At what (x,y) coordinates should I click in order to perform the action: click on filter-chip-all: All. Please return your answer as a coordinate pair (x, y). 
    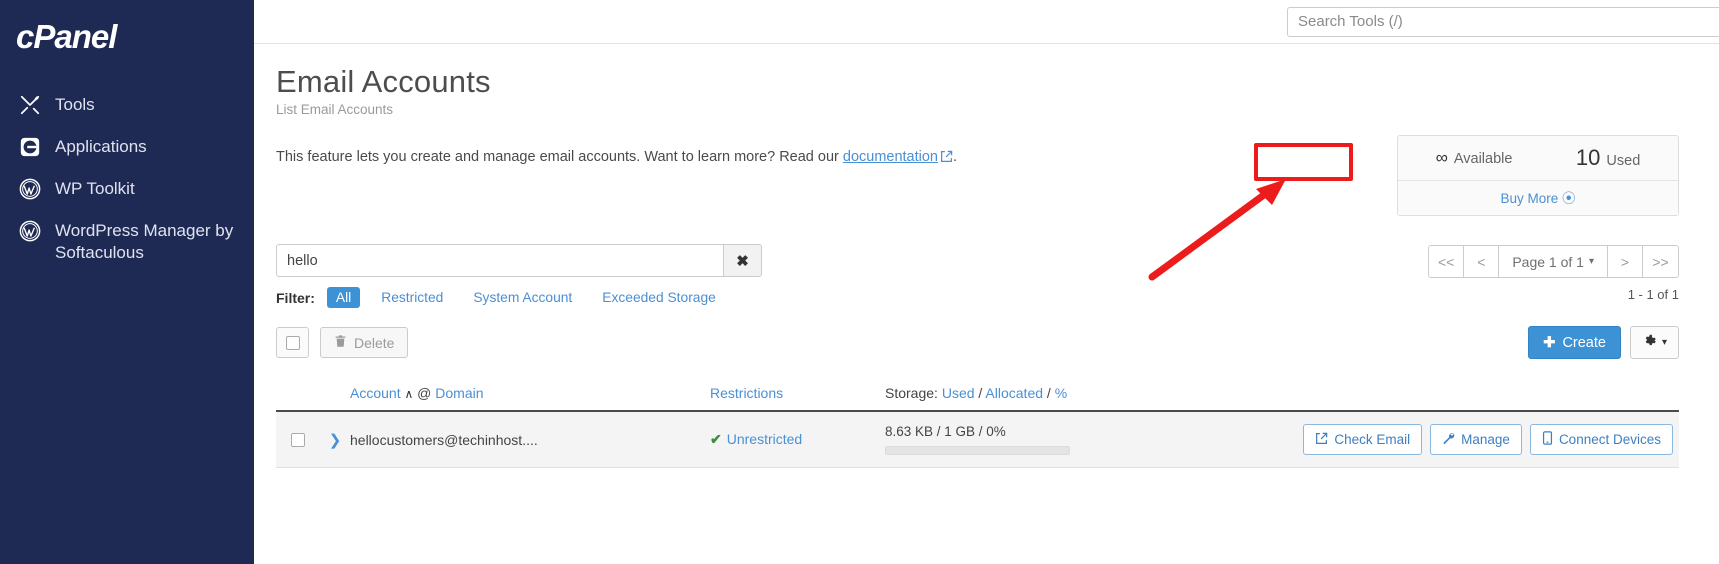
    Looking at the image, I should click on (343, 297).